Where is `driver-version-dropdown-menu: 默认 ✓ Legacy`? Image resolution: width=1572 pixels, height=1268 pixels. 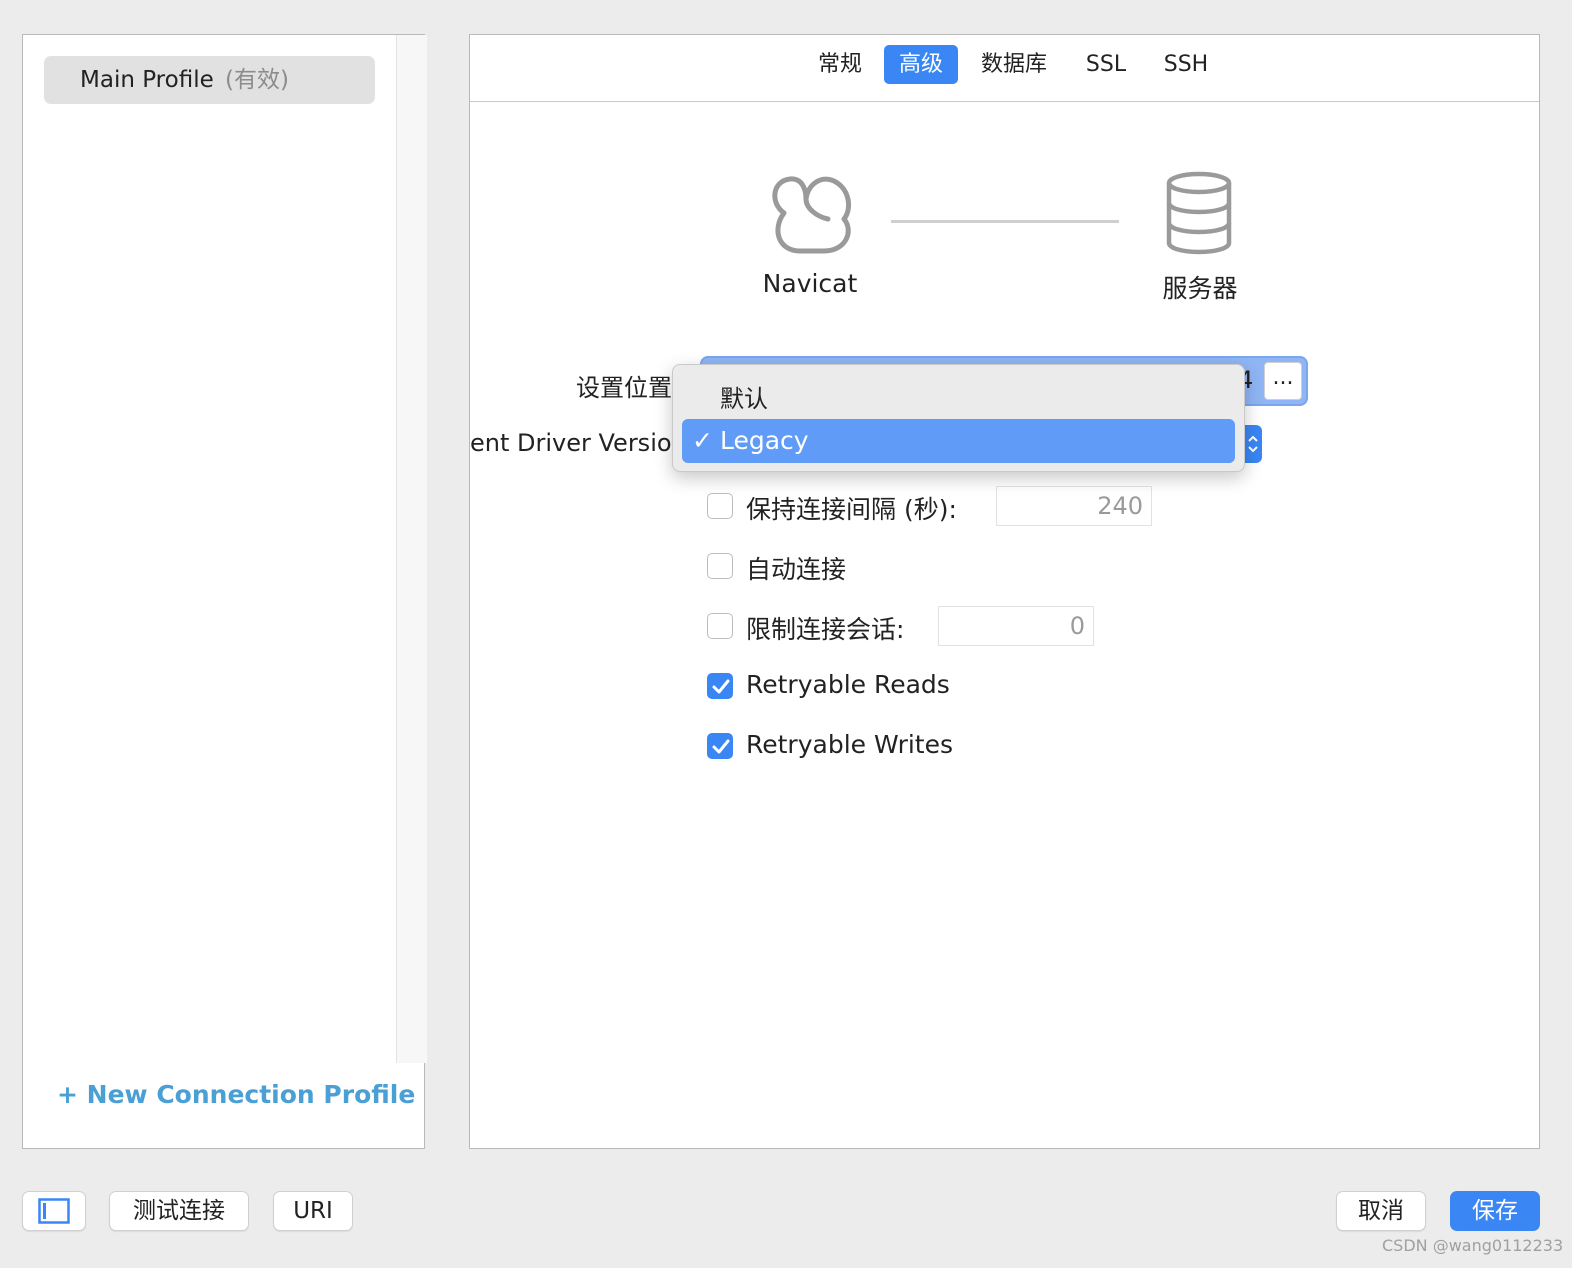
driver-version-dropdown-menu: 默认 ✓ Legacy is located at coordinates (958, 418).